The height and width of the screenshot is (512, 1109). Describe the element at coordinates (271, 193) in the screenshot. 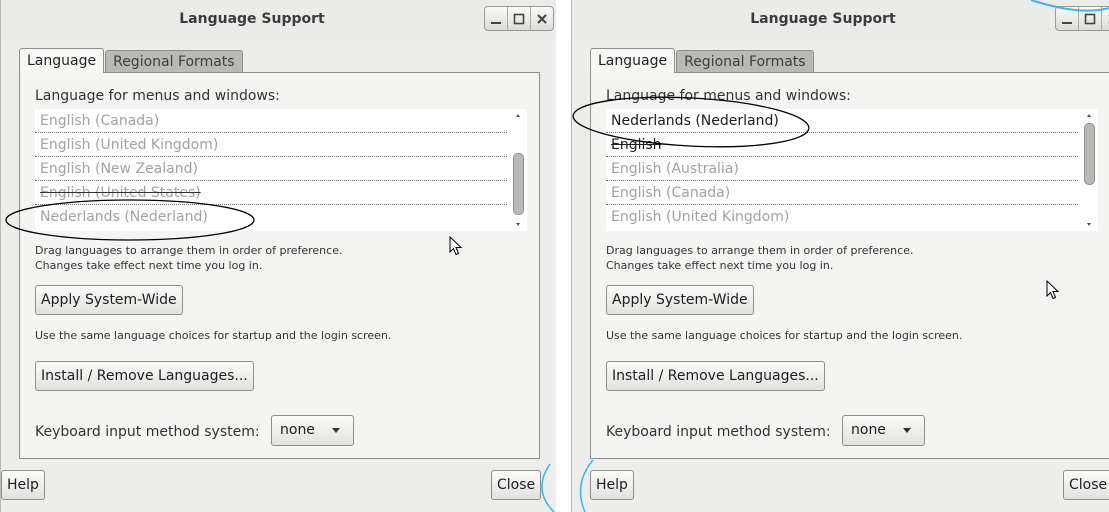

I see `list-item: English (United States)` at that location.